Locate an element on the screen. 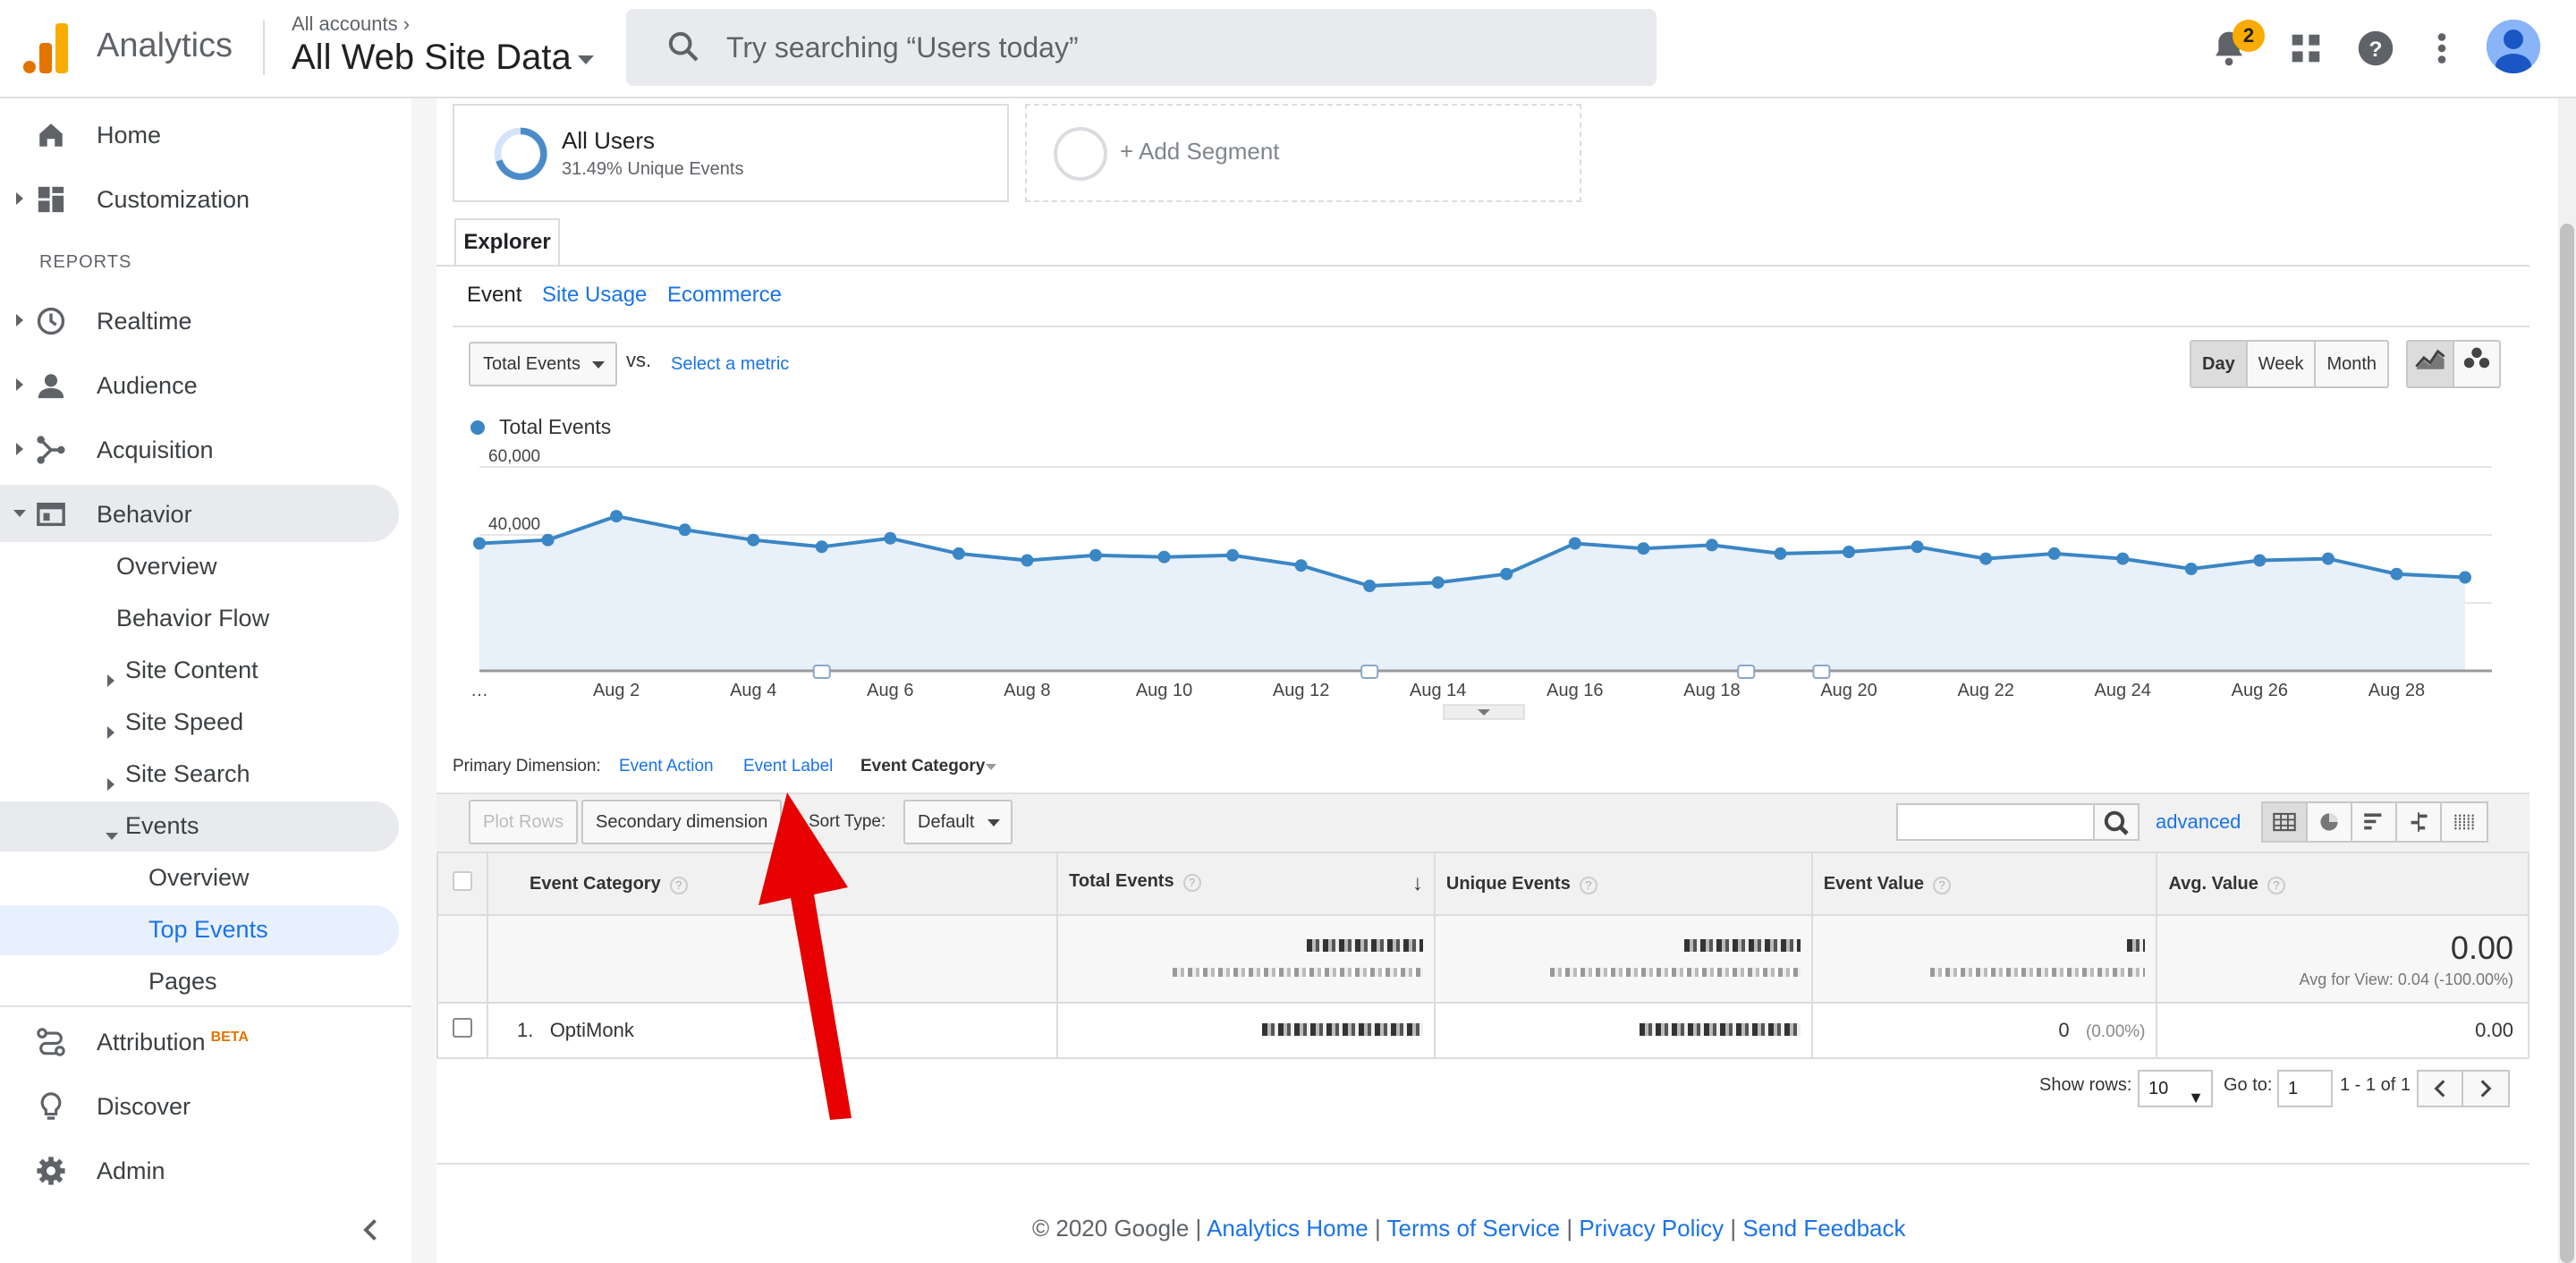 This screenshot has width=2576, height=1263. line-chart-icon is located at coordinates (2431, 364).